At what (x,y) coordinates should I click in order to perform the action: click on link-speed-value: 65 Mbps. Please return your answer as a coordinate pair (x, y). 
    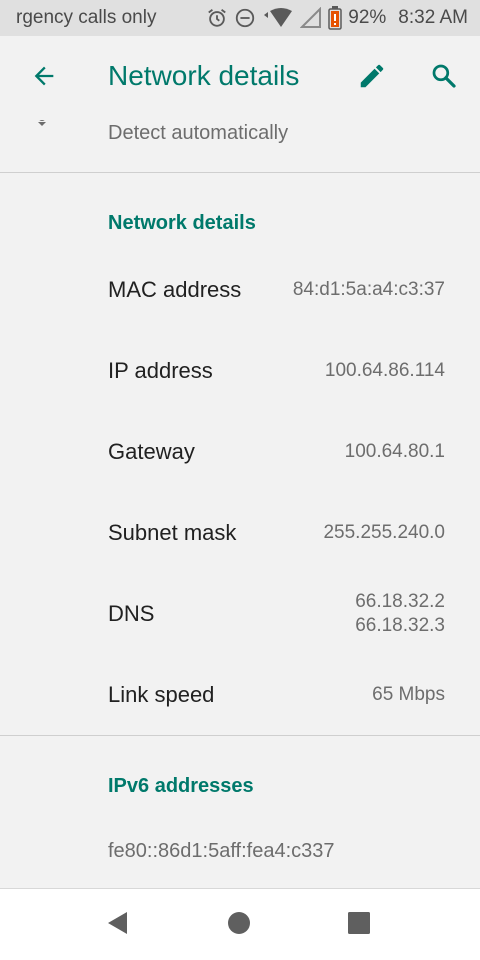
    Looking at the image, I should click on (408, 694).